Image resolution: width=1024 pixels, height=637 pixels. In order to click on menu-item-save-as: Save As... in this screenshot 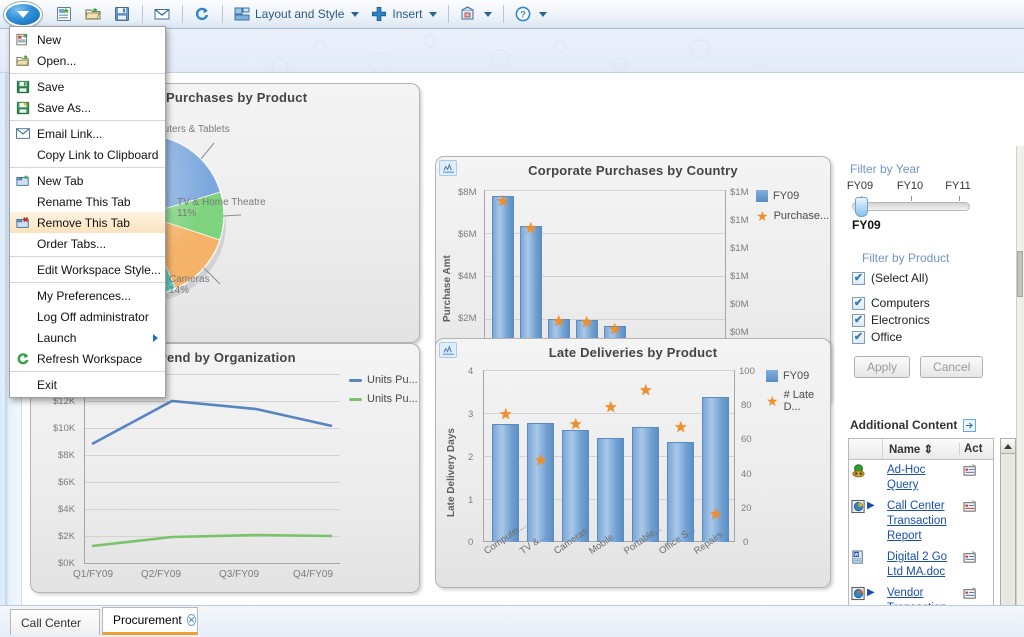, I will do `click(87, 107)`.